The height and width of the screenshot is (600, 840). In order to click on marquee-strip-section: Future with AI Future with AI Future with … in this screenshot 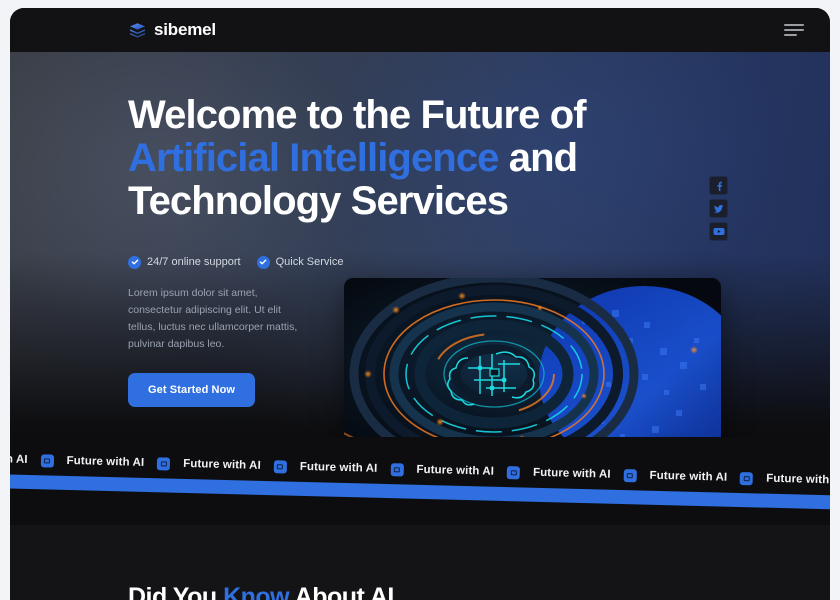, I will do `click(420, 481)`.